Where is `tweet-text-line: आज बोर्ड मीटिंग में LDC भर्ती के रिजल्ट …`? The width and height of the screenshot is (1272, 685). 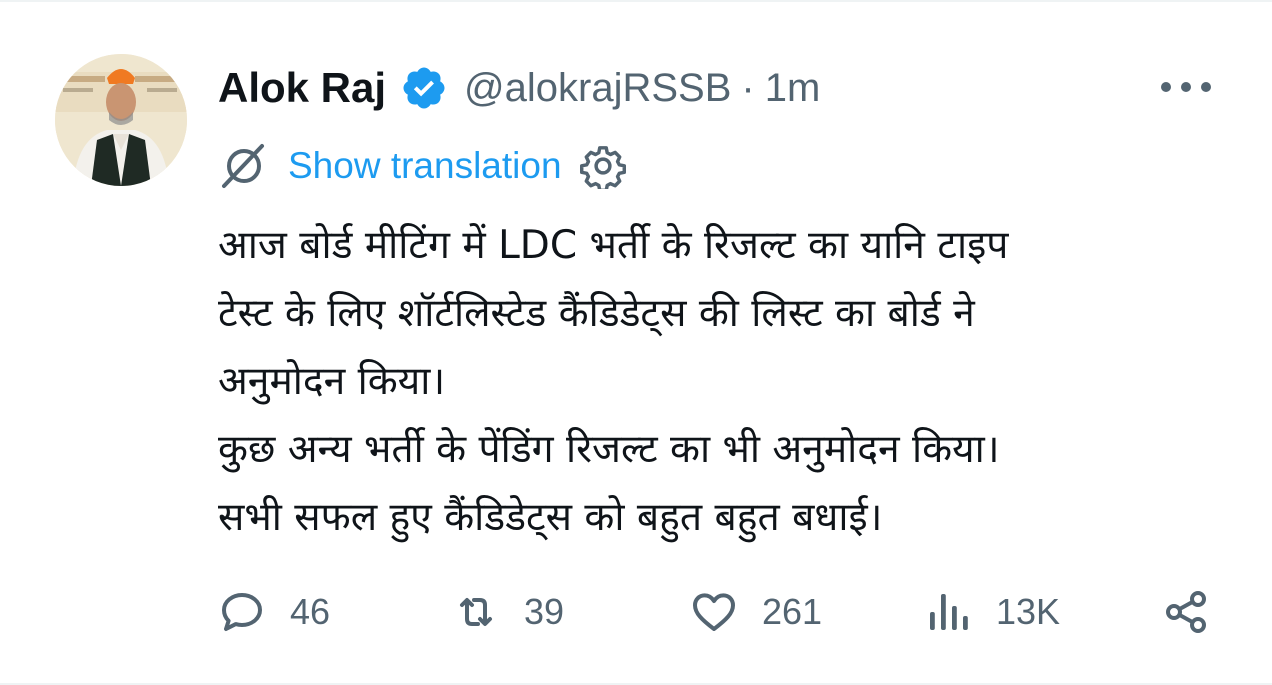 tweet-text-line: आज बोर्ड मीटिंग में LDC भर्ती के रिजल्ट … is located at coordinates (613, 245).